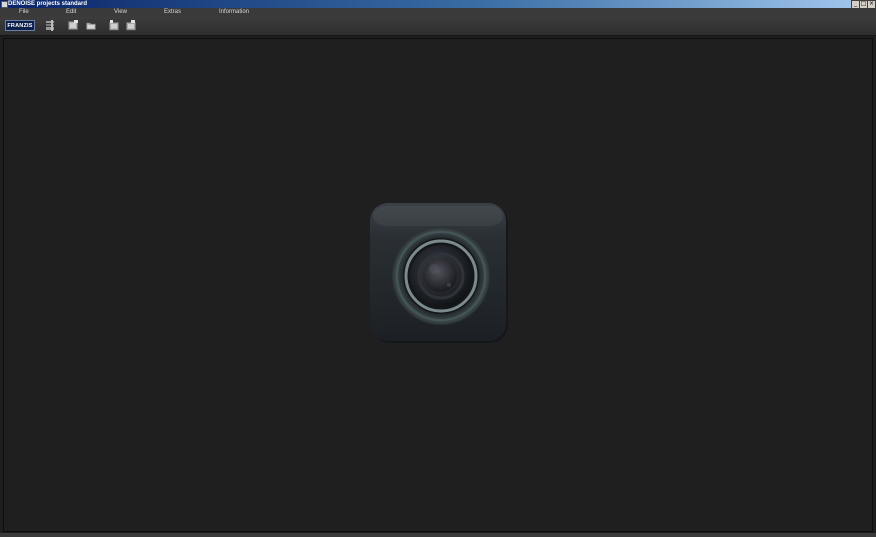 The width and height of the screenshot is (876, 537). Describe the element at coordinates (91, 25) in the screenshot. I see `open-folder-icon` at that location.